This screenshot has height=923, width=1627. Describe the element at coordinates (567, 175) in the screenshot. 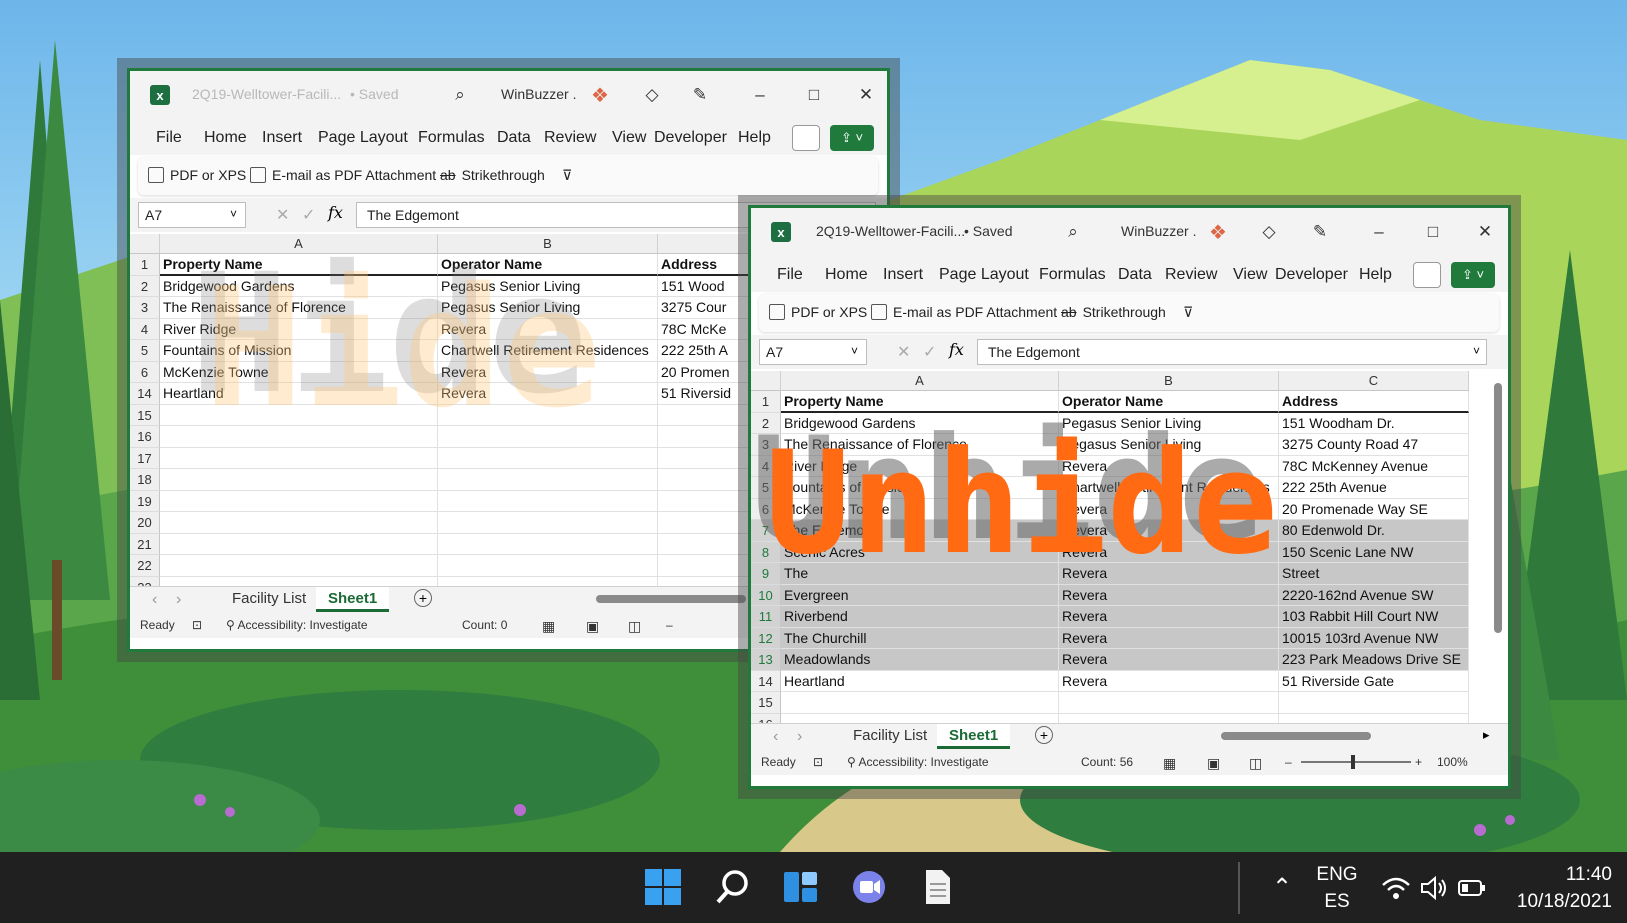

I see `qat-more-icon: ⊽` at that location.